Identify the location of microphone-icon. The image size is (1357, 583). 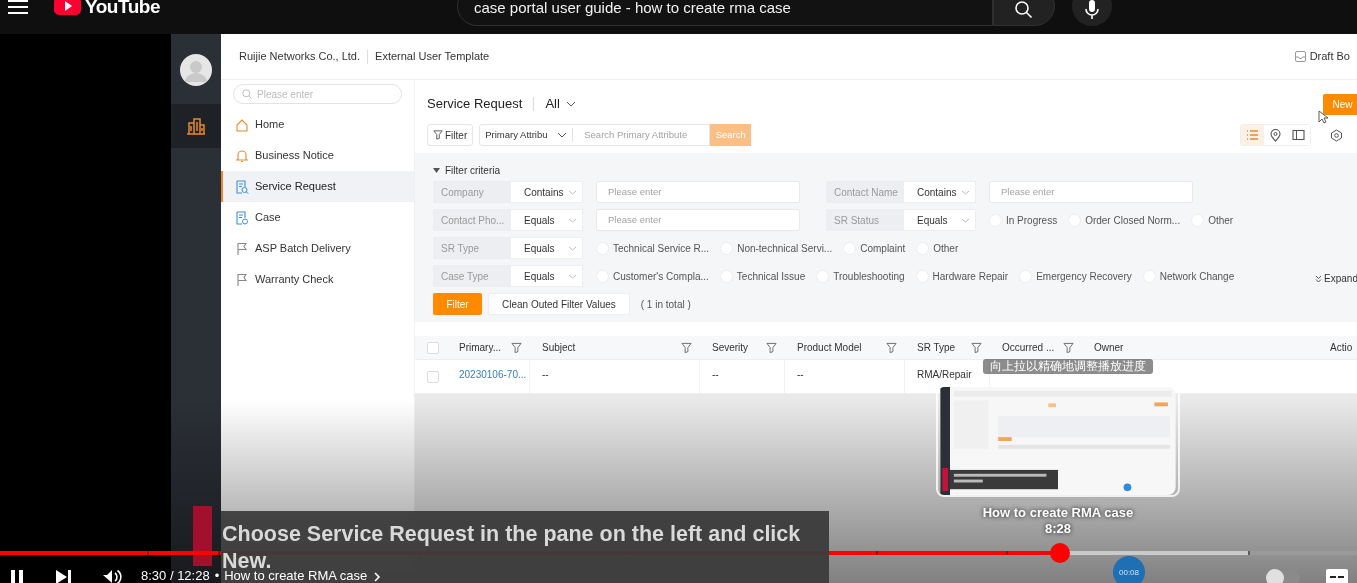
(1092, 10).